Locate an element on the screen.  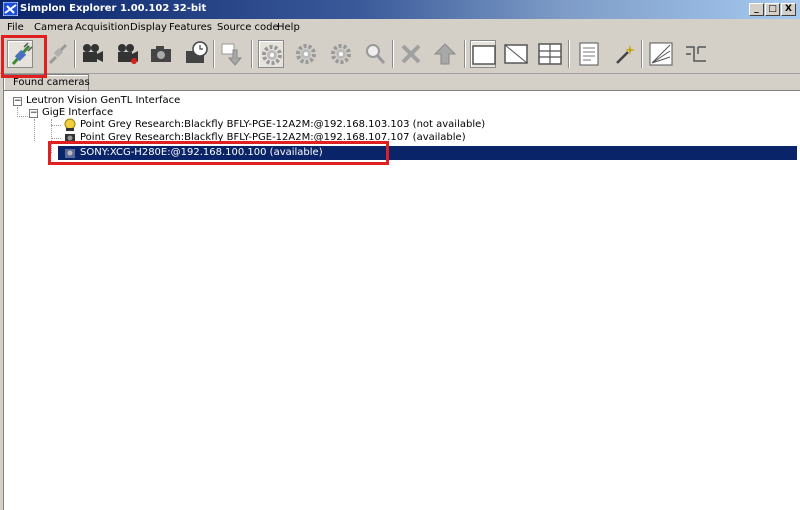
single-view-icon is located at coordinates (484, 55).